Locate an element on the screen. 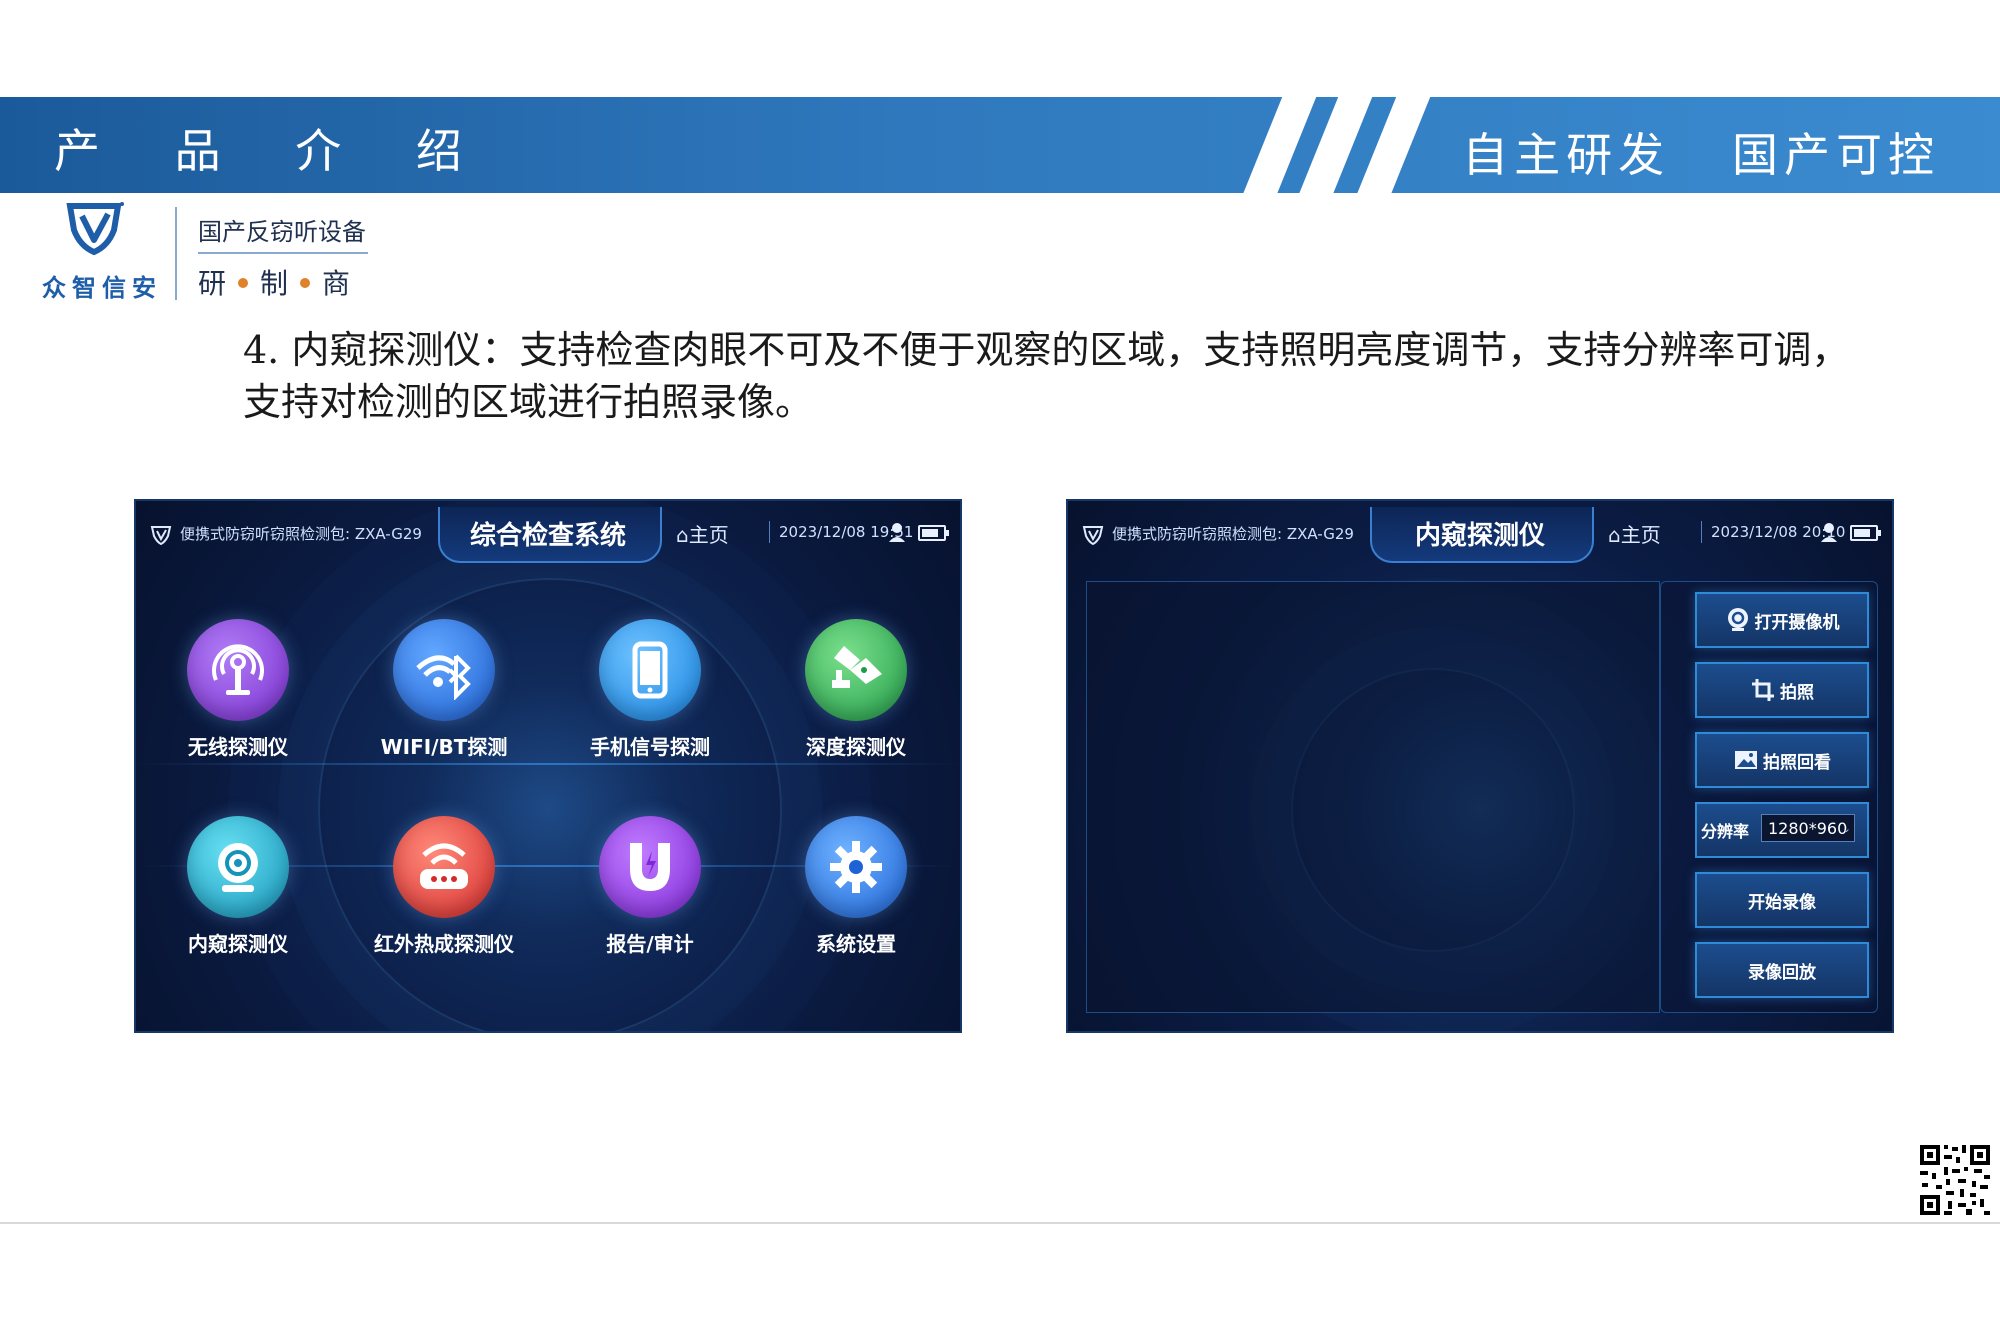 The width and height of the screenshot is (2000, 1320). gear-icon is located at coordinates (856, 867).